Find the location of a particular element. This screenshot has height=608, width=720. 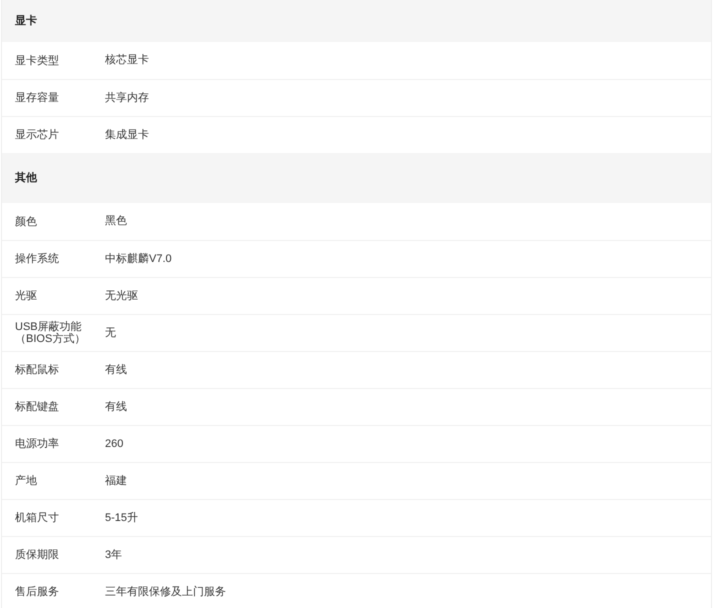

spec-value: 260 is located at coordinates (114, 444).